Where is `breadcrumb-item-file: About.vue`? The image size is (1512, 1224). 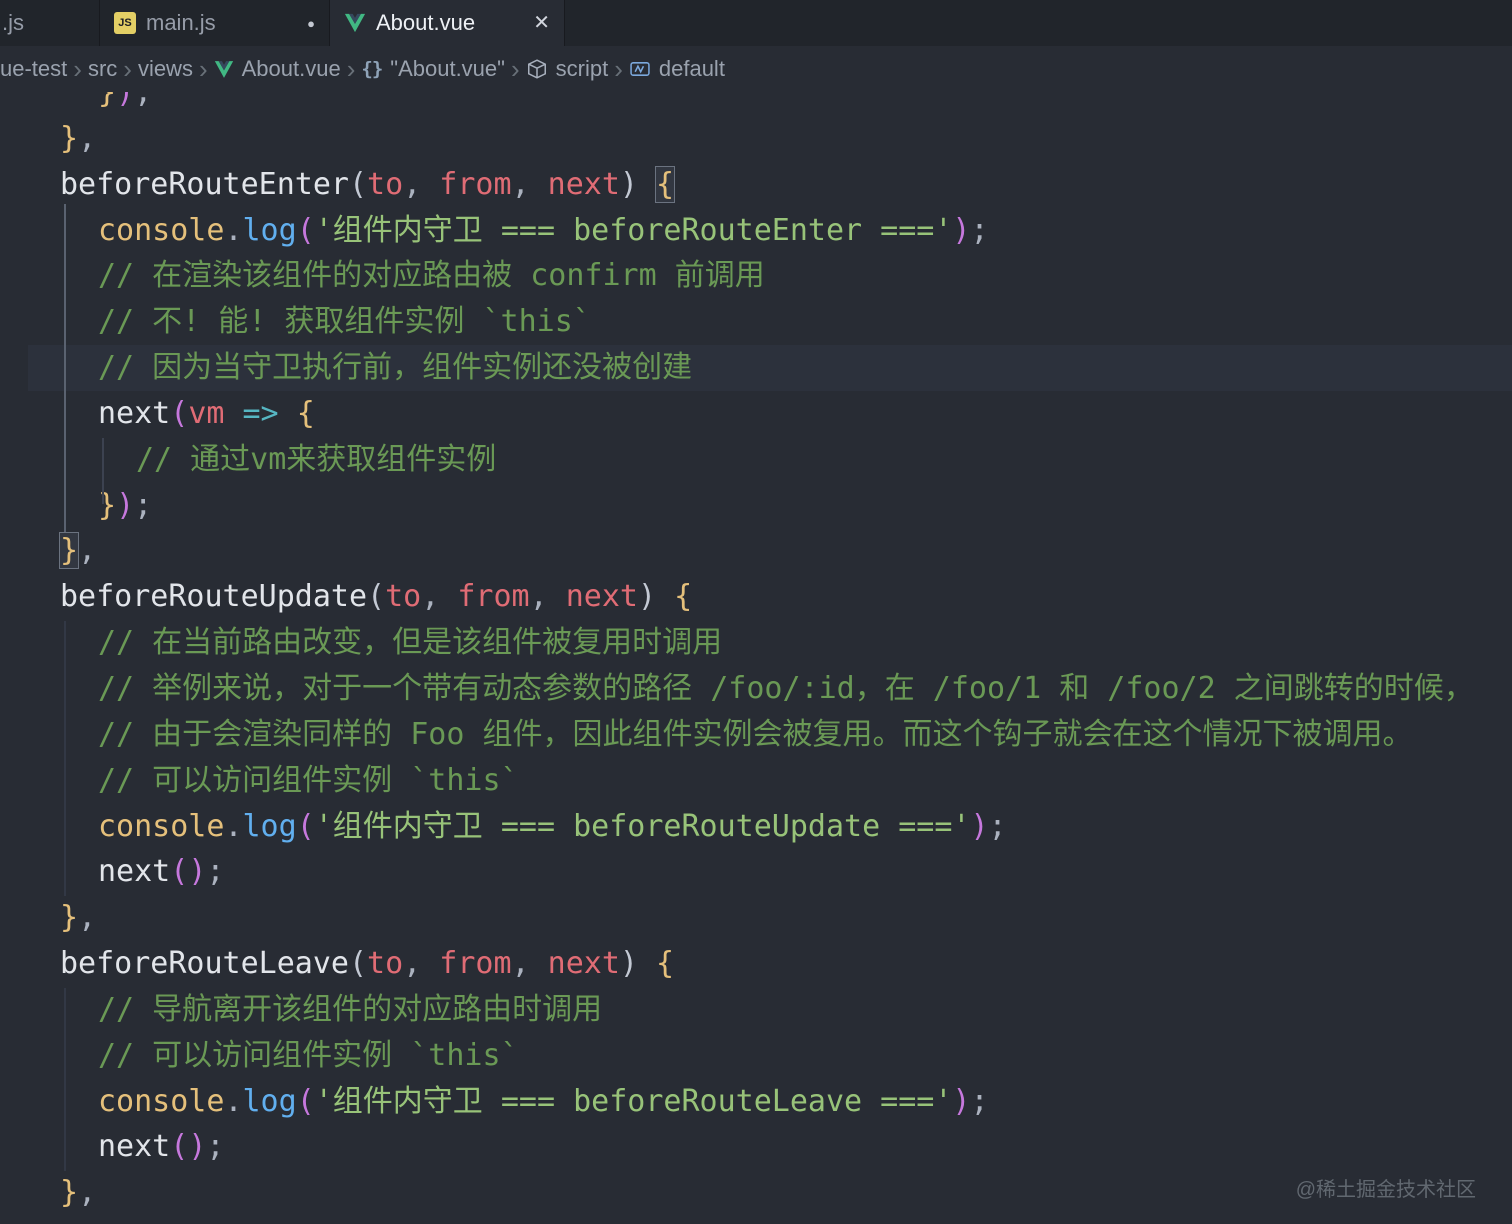
breadcrumb-item-file: About.vue is located at coordinates (277, 69).